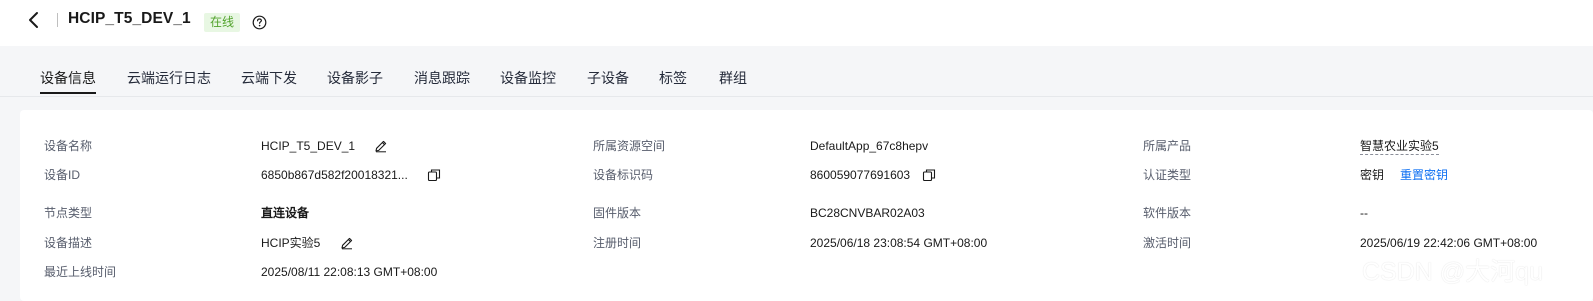 This screenshot has width=1593, height=301. I want to click on page-title: HCIP_T5_DEV_1, so click(129, 18).